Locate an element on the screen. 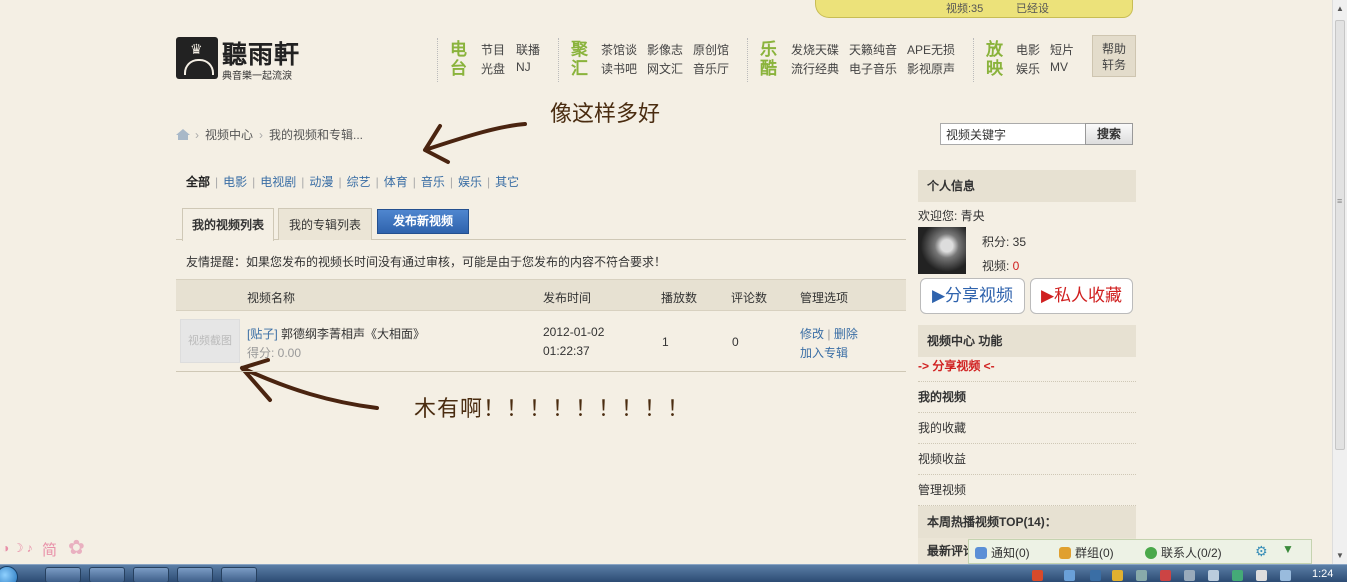 This screenshot has height=582, width=1347. category-other: 其它 is located at coordinates (507, 182).